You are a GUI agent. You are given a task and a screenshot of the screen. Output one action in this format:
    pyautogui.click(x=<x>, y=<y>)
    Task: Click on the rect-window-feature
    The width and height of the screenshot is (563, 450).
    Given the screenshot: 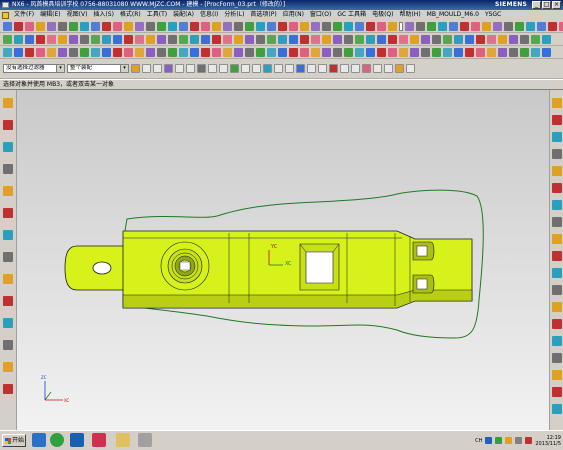 What is the action you would take?
    pyautogui.click(x=319, y=267)
    